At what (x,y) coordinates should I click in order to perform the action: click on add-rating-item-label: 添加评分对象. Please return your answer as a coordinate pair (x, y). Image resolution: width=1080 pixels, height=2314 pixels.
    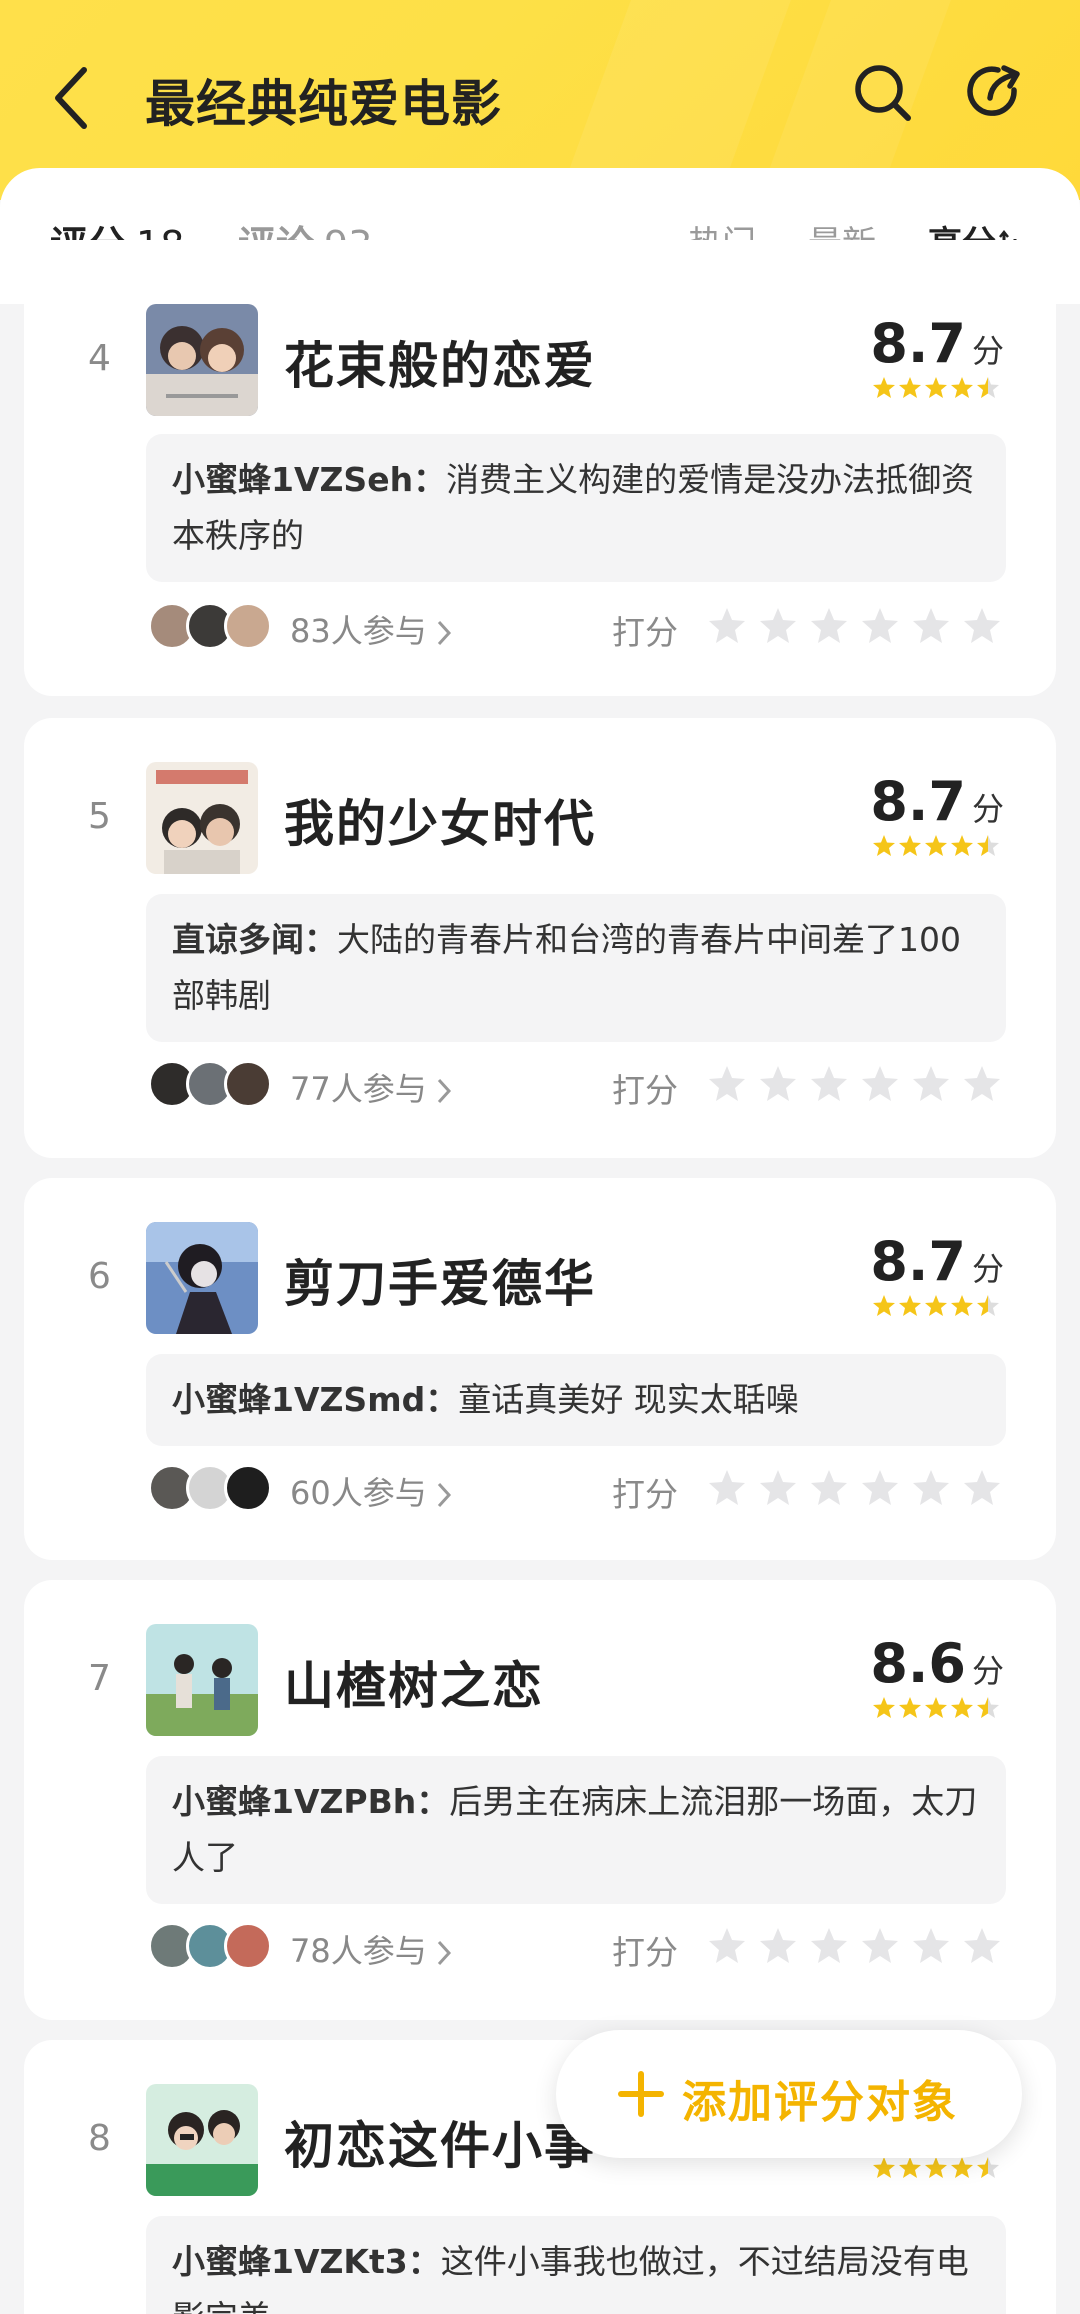
    Looking at the image, I should click on (820, 2102).